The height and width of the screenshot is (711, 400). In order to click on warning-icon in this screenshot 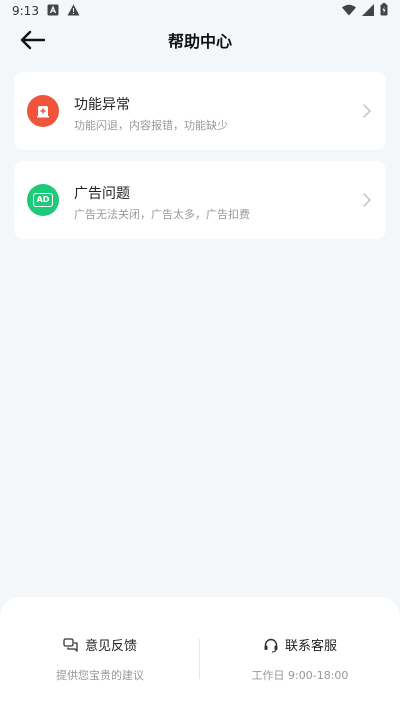, I will do `click(73, 11)`.